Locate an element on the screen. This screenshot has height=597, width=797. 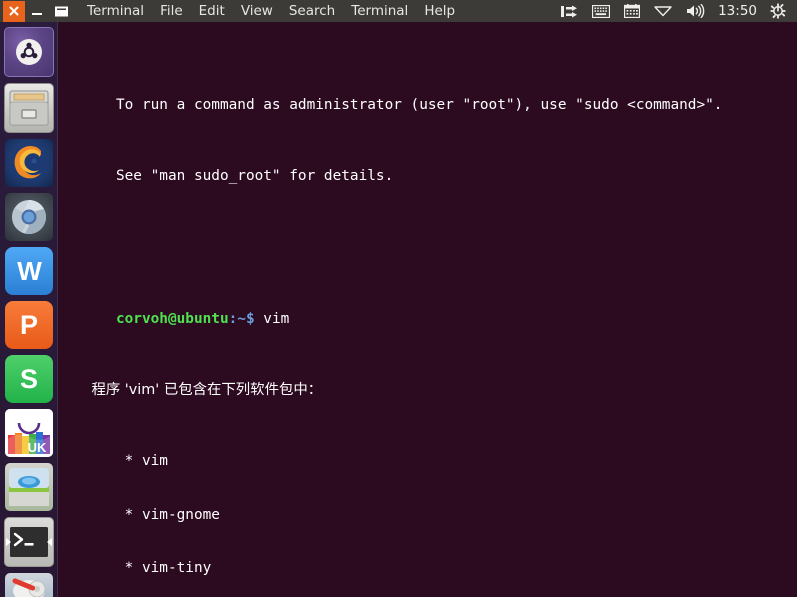
menu-search: Search is located at coordinates (312, 11).